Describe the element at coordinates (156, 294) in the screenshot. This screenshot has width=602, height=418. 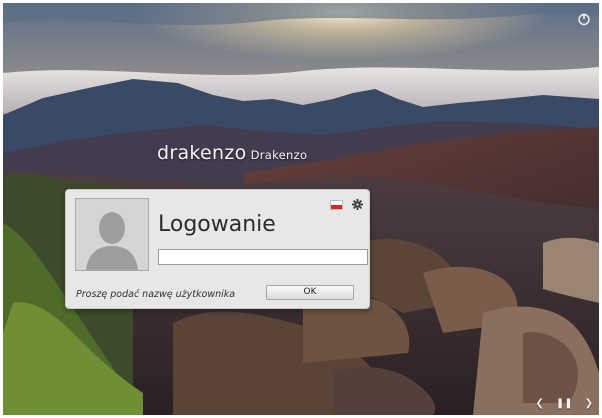
I see `username-prompt: Proszę podać nazwę użytkownika` at that location.